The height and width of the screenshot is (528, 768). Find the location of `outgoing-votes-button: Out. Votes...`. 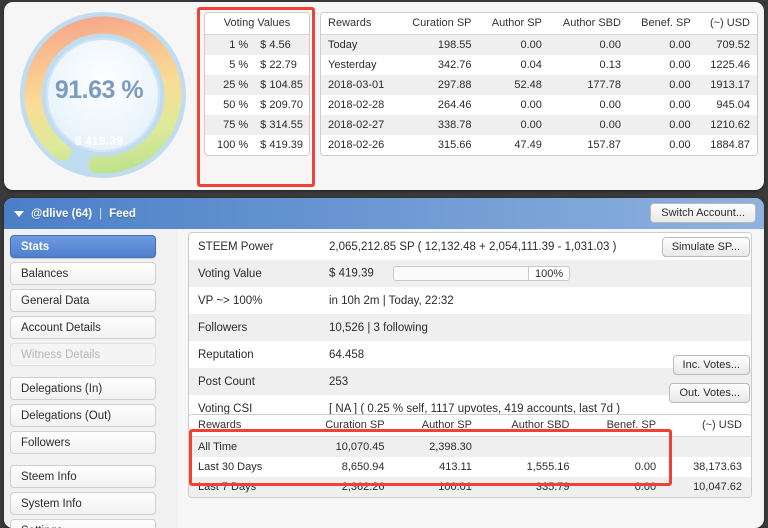

outgoing-votes-button: Out. Votes... is located at coordinates (709, 393).